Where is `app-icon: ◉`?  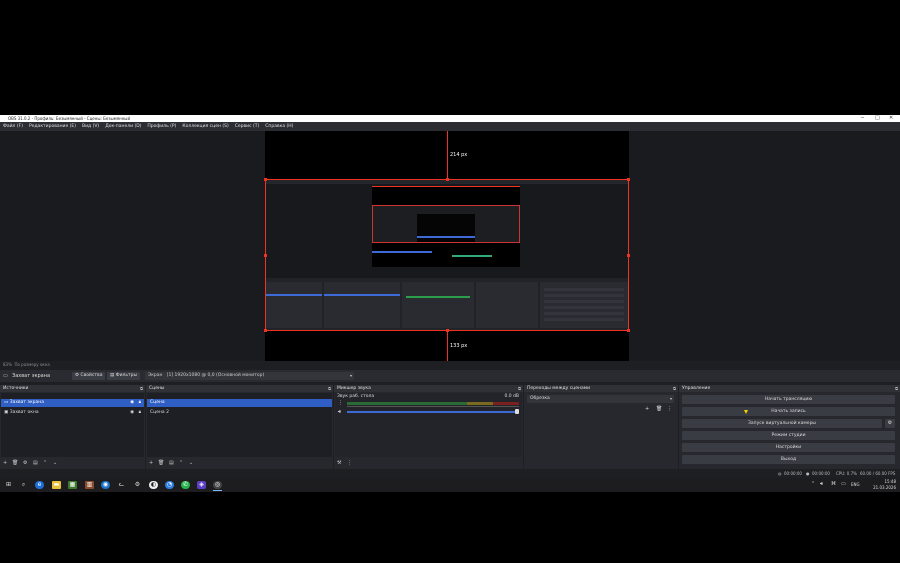
app-icon: ◉ is located at coordinates (105, 485).